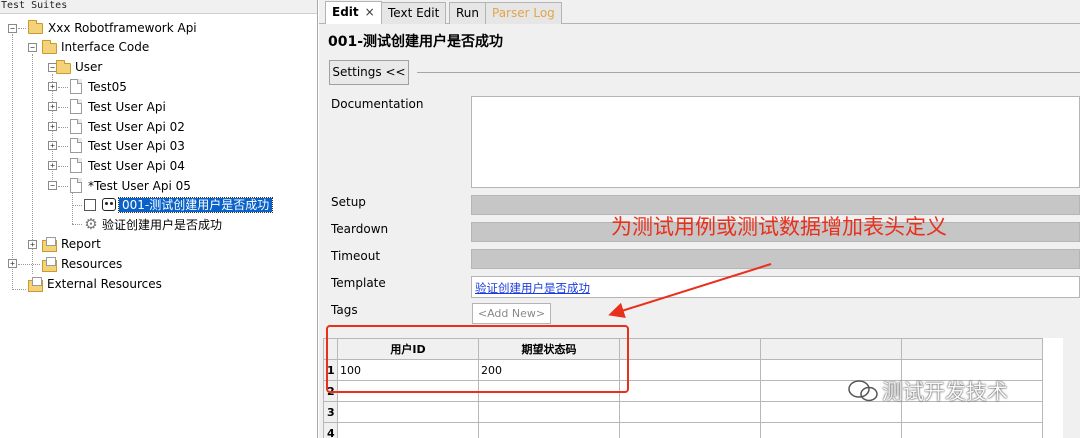 Image resolution: width=1080 pixels, height=438 pixels. I want to click on tab-edit: Edit ×, so click(353, 12).